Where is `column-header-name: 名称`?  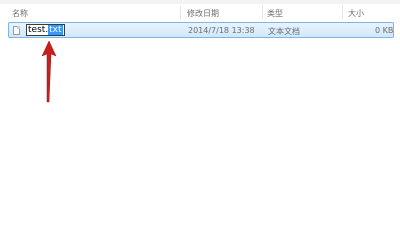
column-header-name: 名称 is located at coordinates (20, 13).